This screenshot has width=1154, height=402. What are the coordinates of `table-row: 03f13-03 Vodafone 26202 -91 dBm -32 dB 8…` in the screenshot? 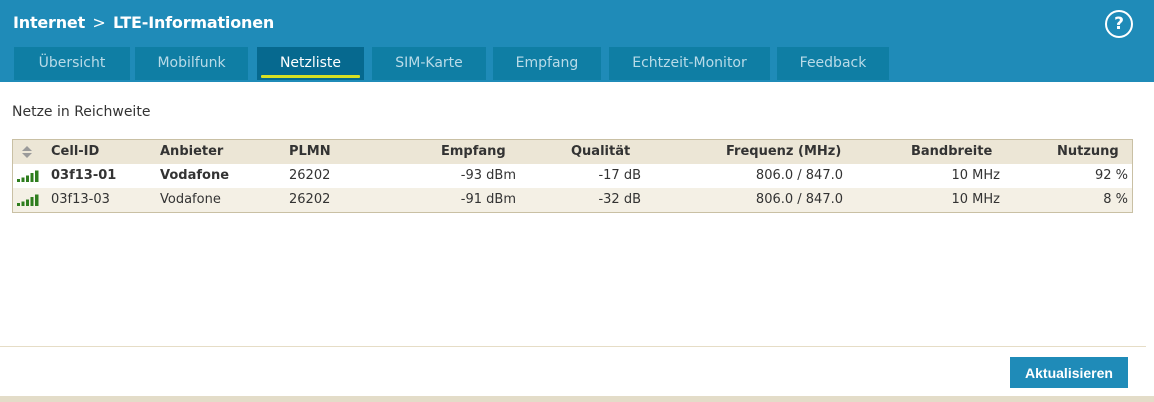 It's located at (572, 200).